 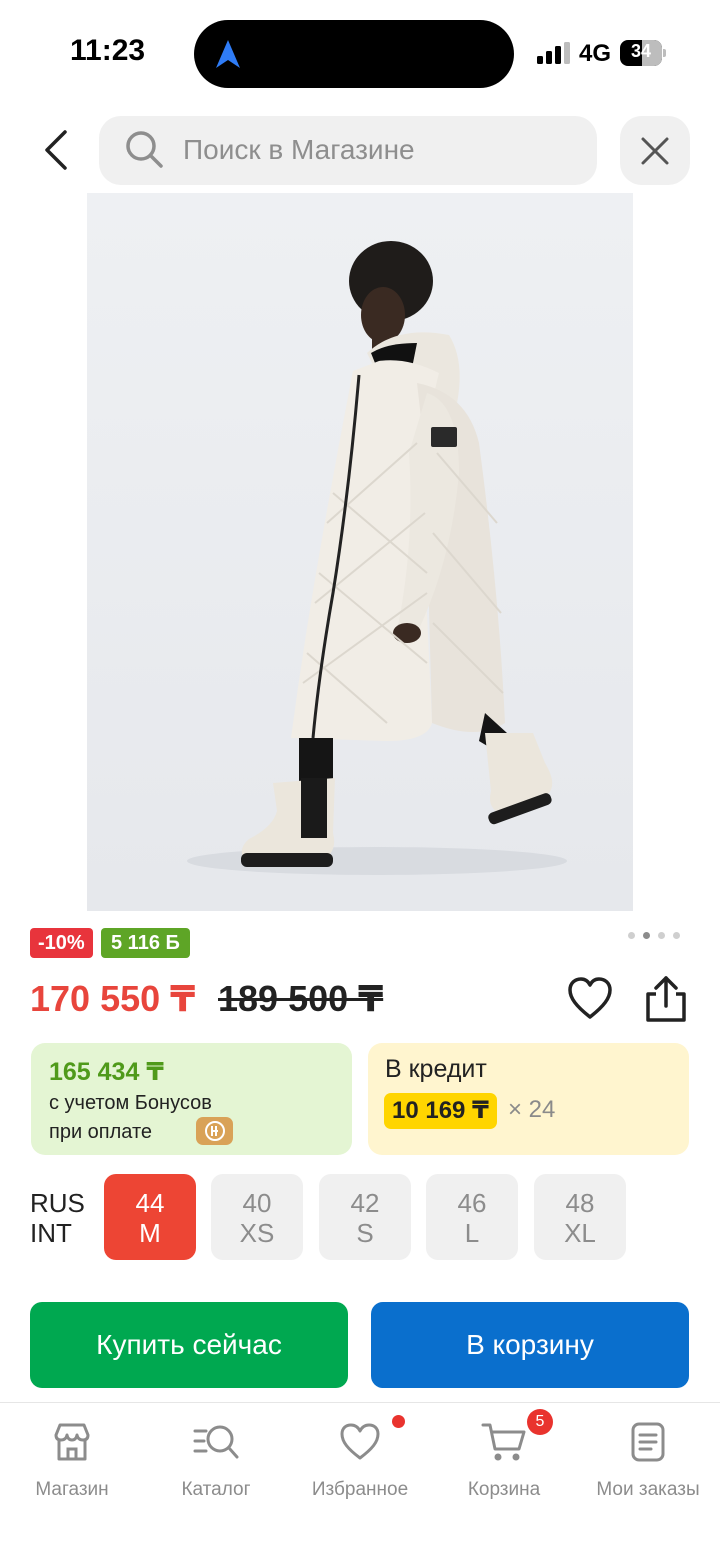 I want to click on search-bar, so click(x=348, y=150).